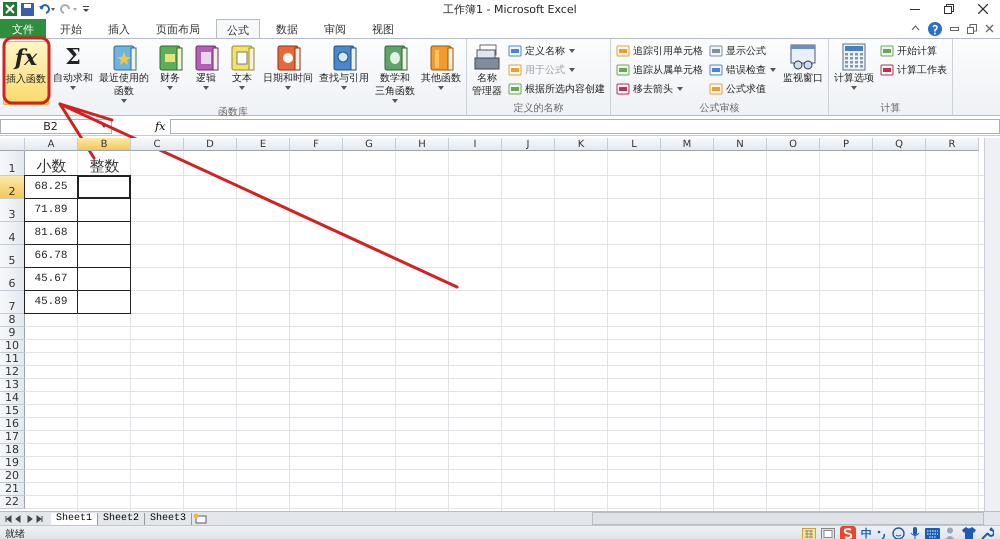  Describe the element at coordinates (74, 518) in the screenshot. I see `sheet-tab: Sheet1` at that location.